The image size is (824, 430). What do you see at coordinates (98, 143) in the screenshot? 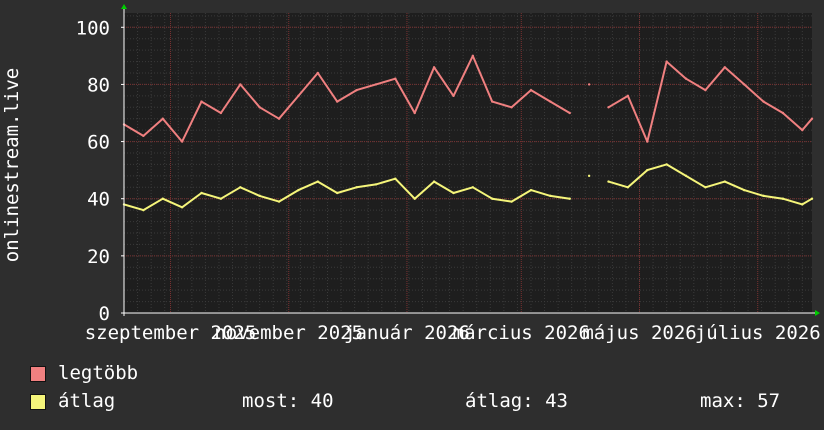
I see `y-tick-label: 60` at bounding box center [98, 143].